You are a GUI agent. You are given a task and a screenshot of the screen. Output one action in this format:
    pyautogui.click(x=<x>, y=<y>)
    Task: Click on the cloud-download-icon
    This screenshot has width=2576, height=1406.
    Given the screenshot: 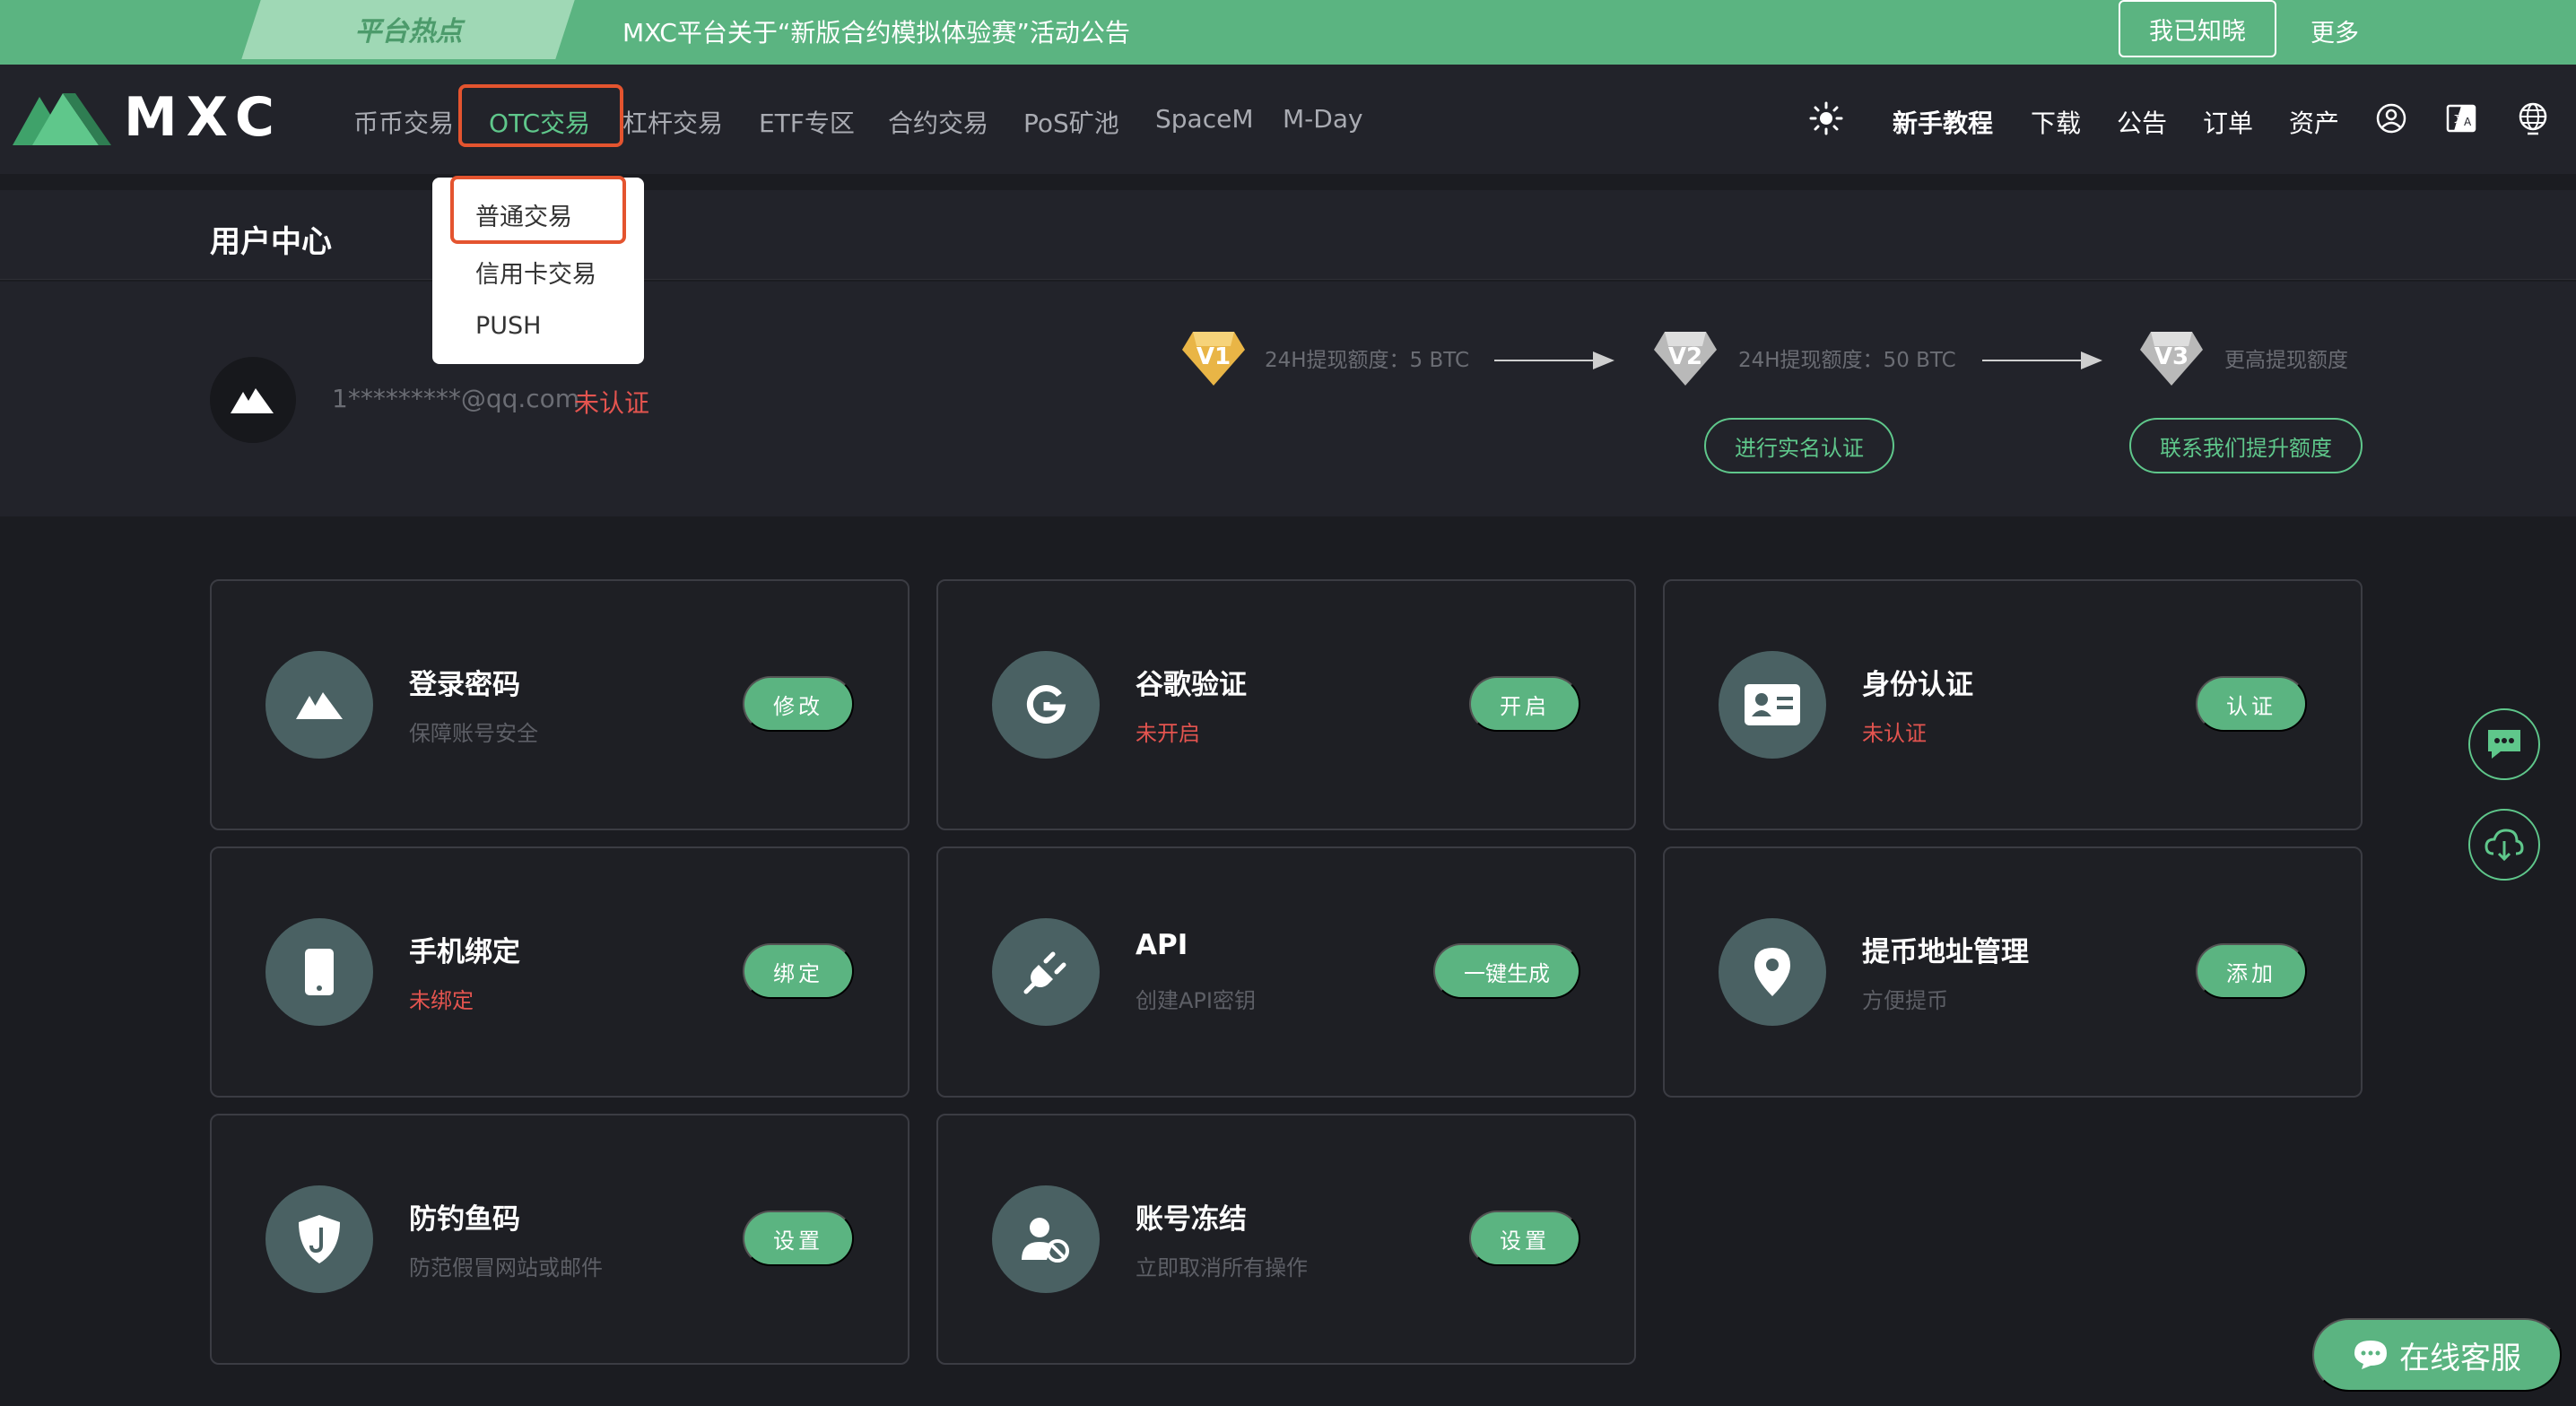 What is the action you would take?
    pyautogui.click(x=2504, y=845)
    